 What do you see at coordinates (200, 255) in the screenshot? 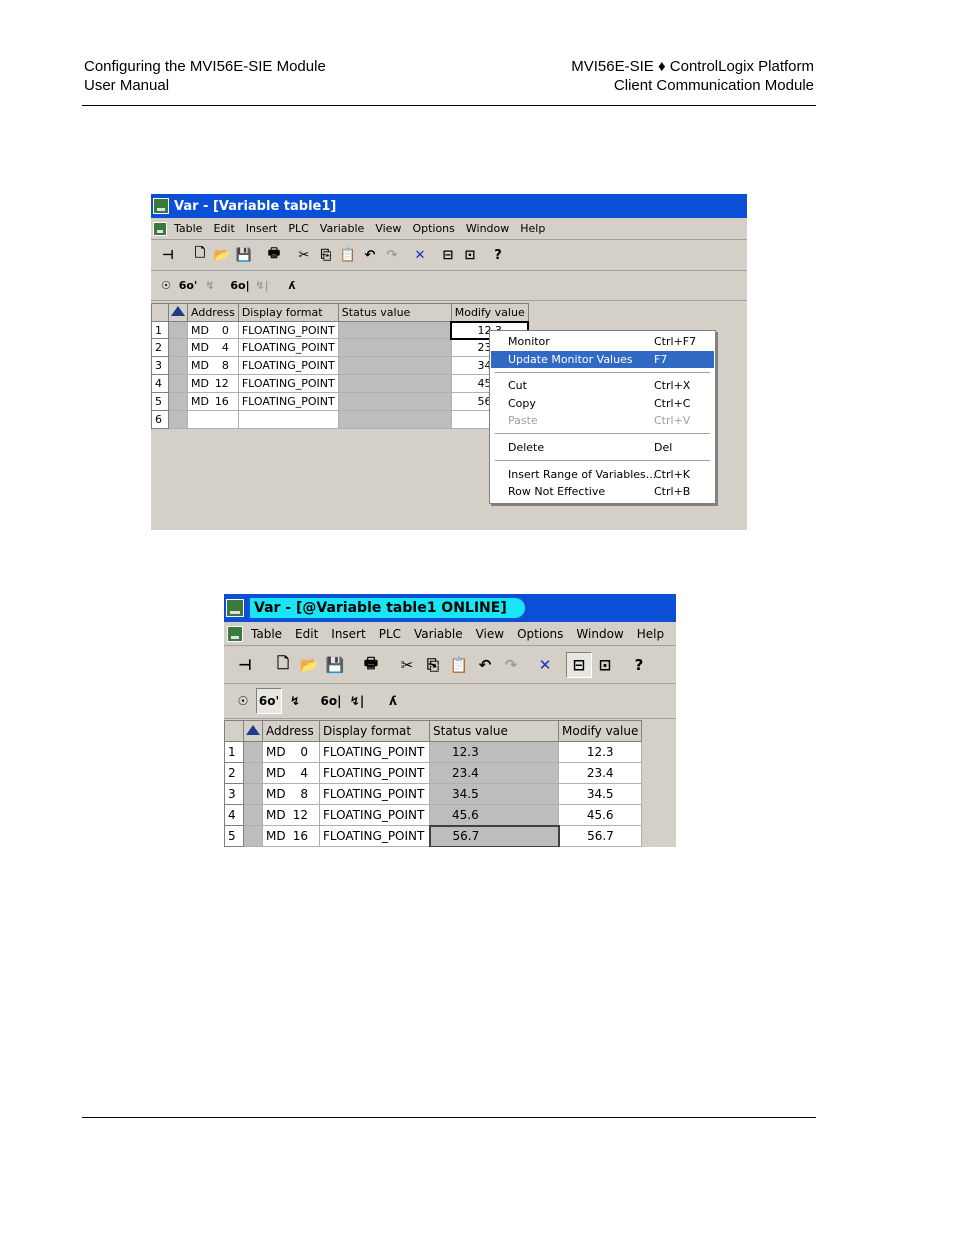
I see `new-file-icon: 🗋` at bounding box center [200, 255].